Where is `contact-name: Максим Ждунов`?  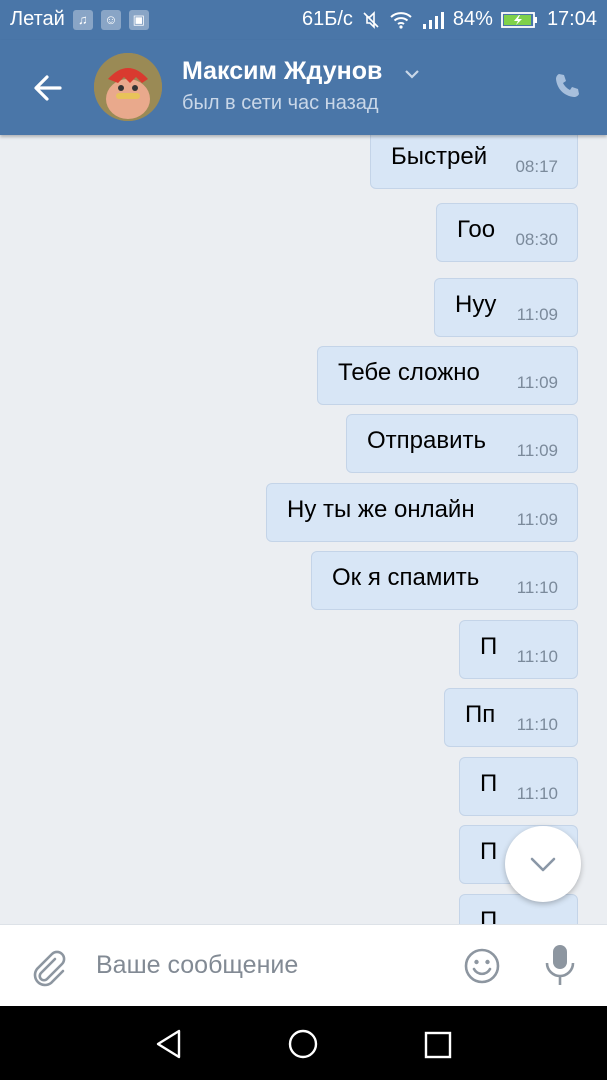
contact-name: Максим Ждунов is located at coordinates (282, 71).